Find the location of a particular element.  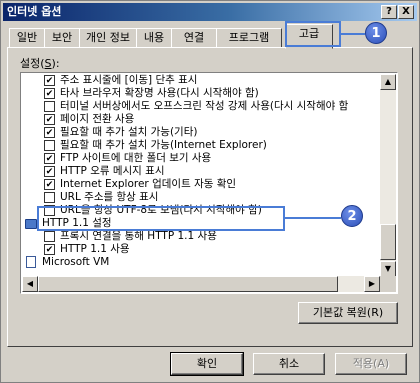

list-item-label: HTTP 1.1 사용 is located at coordinates (95, 249).